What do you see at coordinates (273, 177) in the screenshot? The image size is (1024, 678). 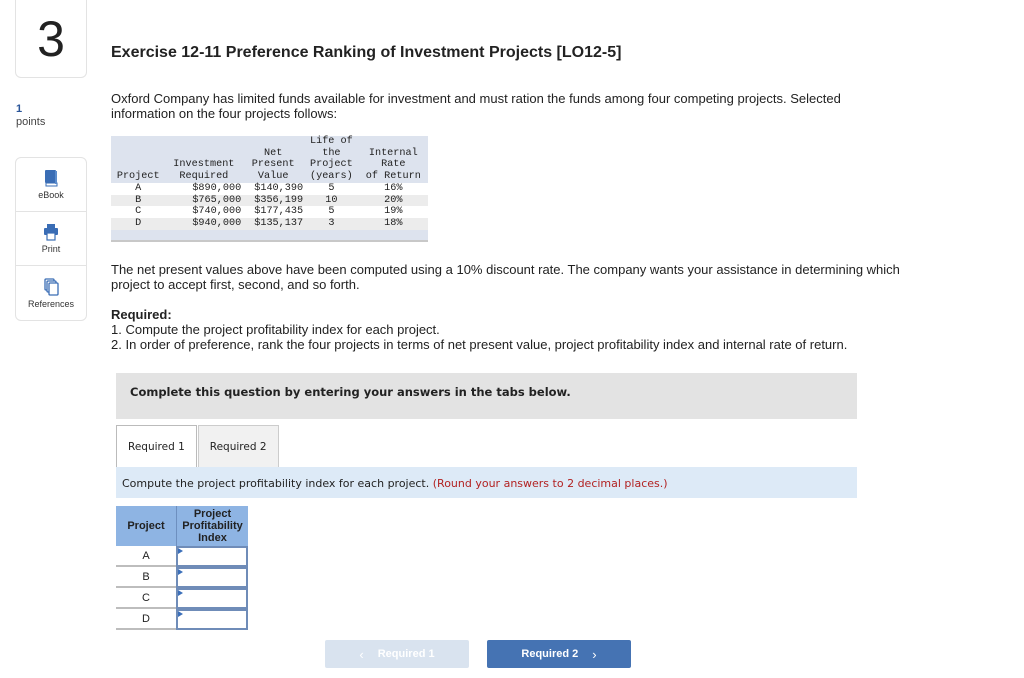 I see `th-npv-3: Value` at bounding box center [273, 177].